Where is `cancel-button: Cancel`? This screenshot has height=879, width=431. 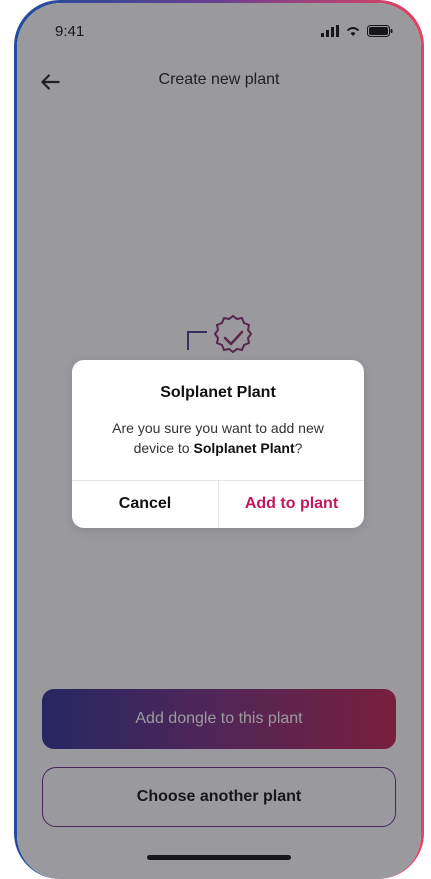
cancel-button: Cancel is located at coordinates (145, 504).